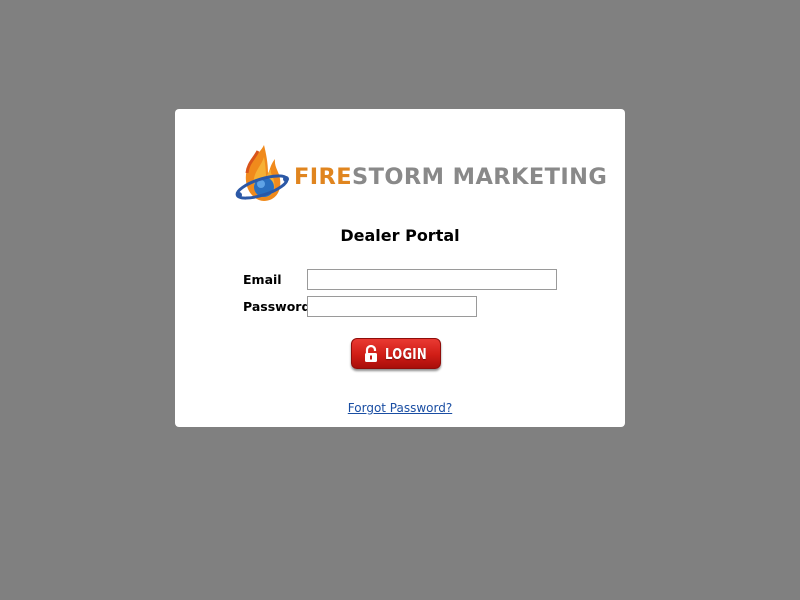  I want to click on forgot-password-link: Forgot Password?, so click(400, 408).